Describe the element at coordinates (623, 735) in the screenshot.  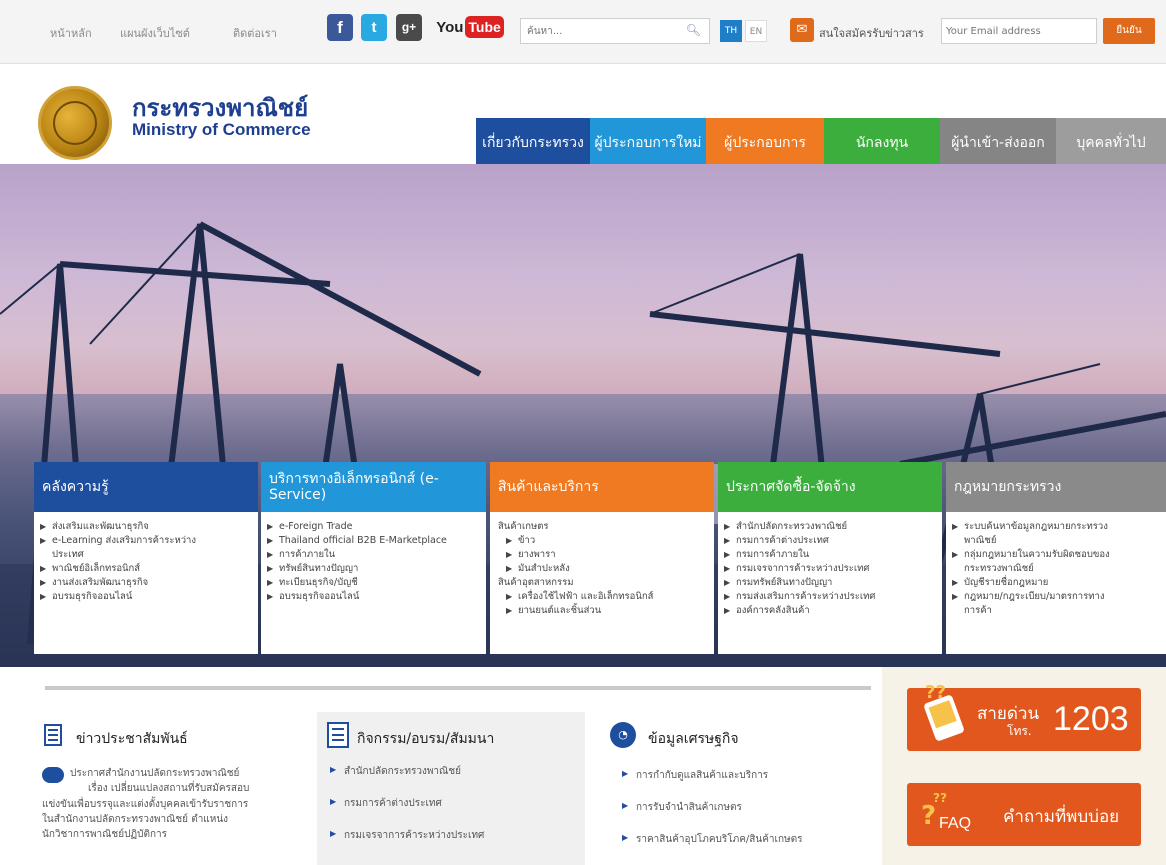
I see `economy-chart-icon: ◔` at that location.